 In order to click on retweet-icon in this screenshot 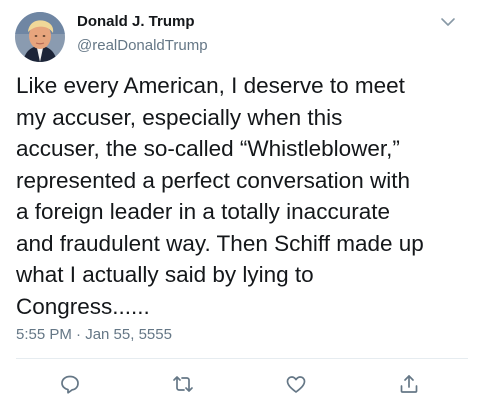, I will do `click(183, 384)`.